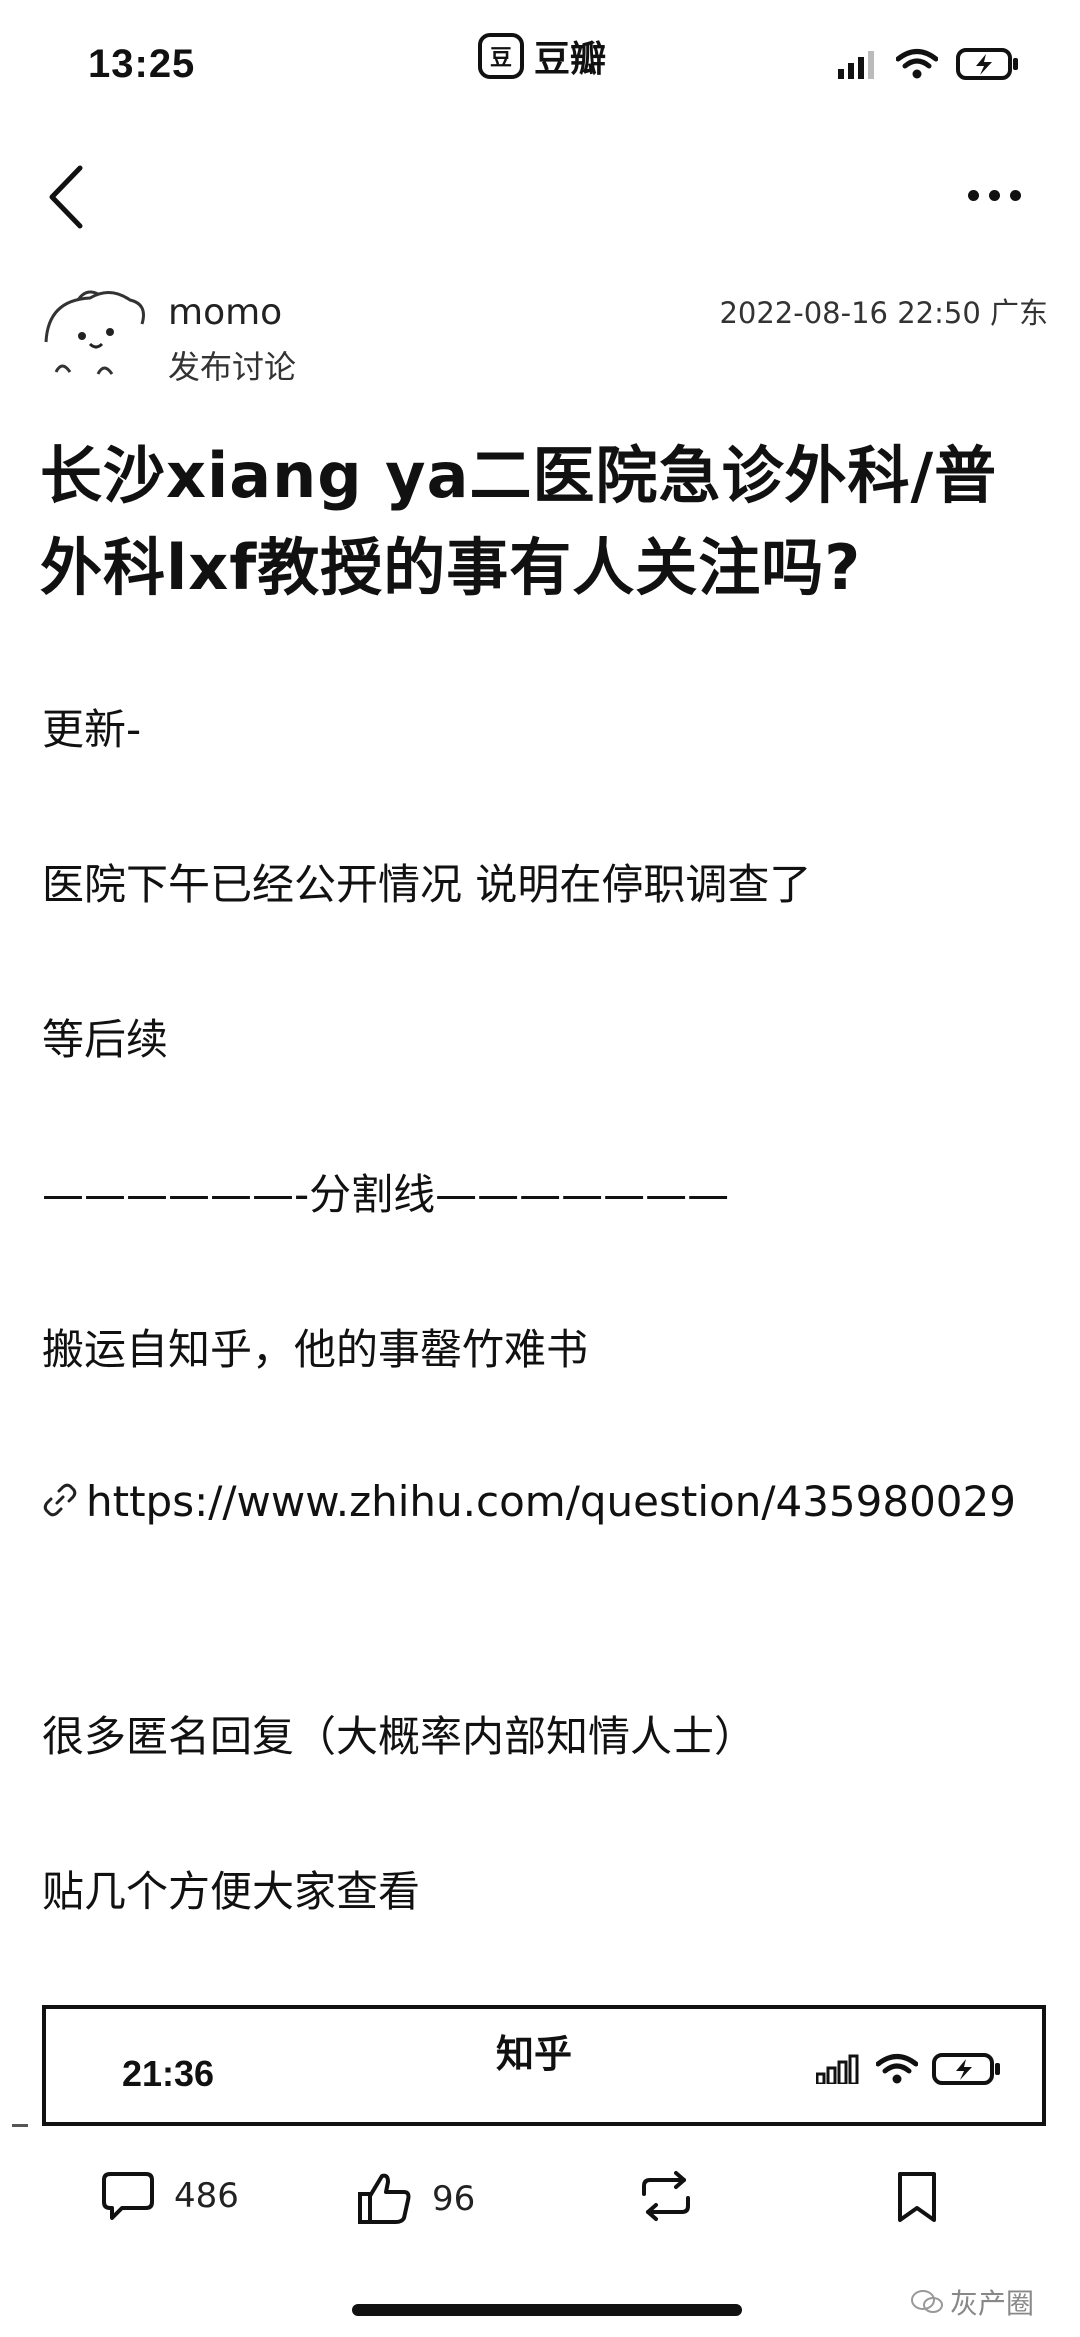 Image resolution: width=1080 pixels, height=2337 pixels. Describe the element at coordinates (540, 195) in the screenshot. I see `top-nav` at that location.